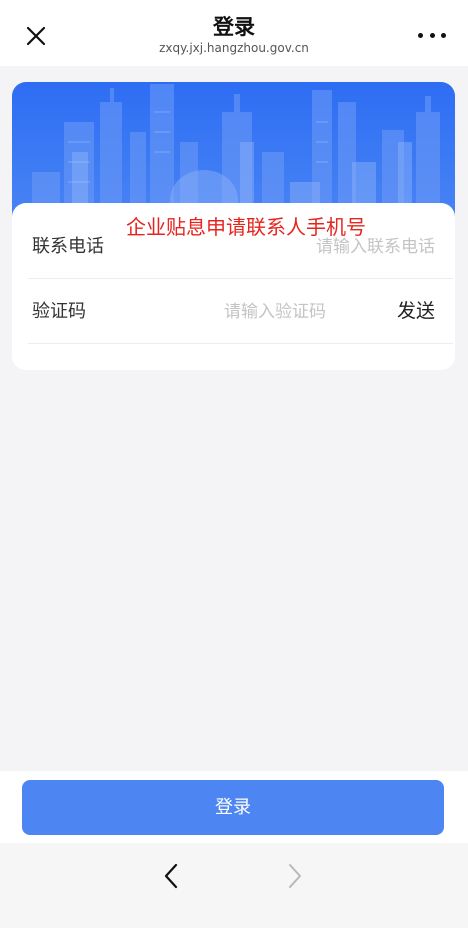  Describe the element at coordinates (246, 227) in the screenshot. I see `annotation-text: 企业贴息申请联系人手机号` at that location.